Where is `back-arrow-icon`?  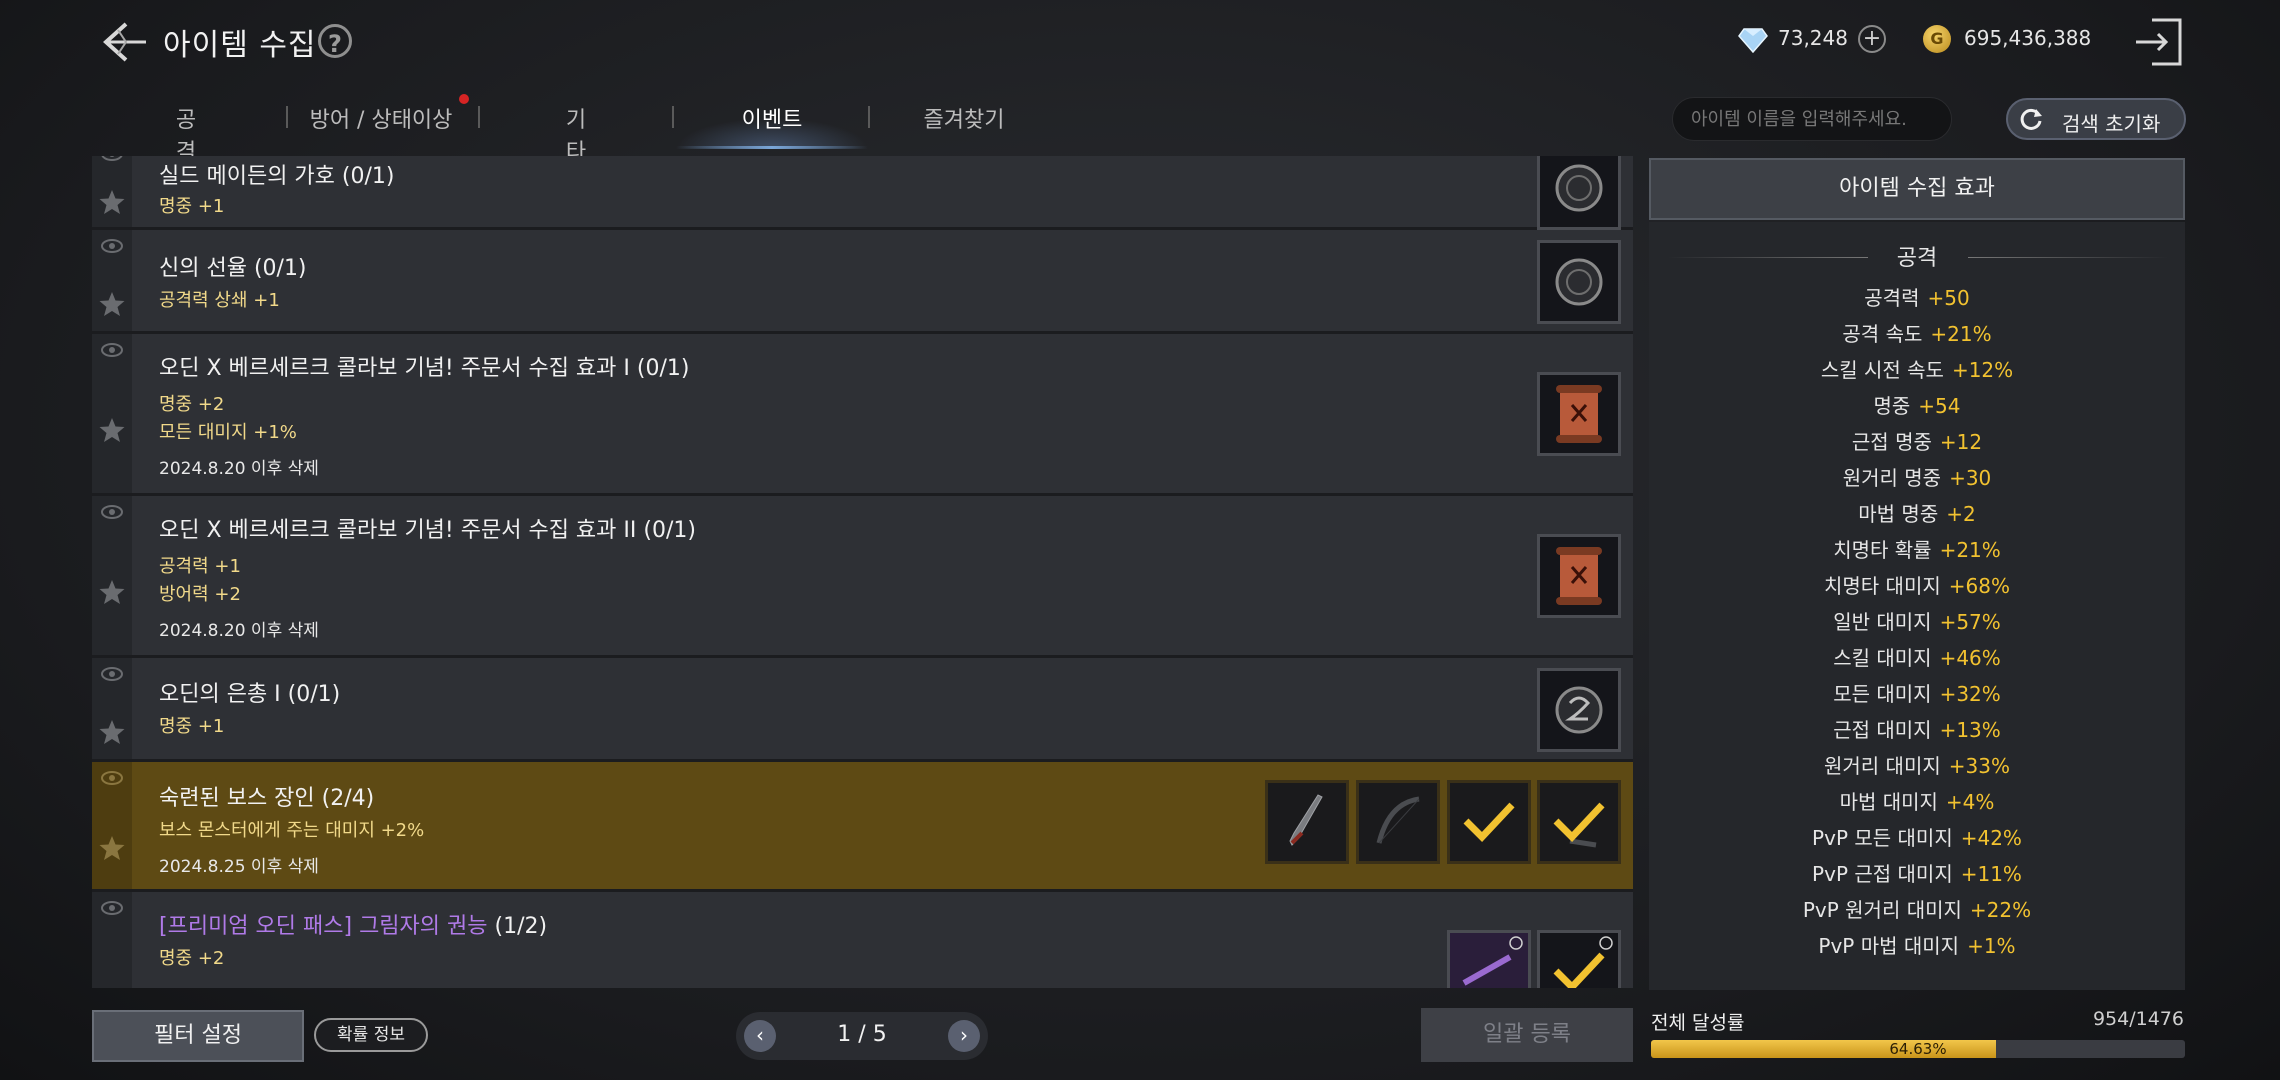 back-arrow-icon is located at coordinates (124, 42).